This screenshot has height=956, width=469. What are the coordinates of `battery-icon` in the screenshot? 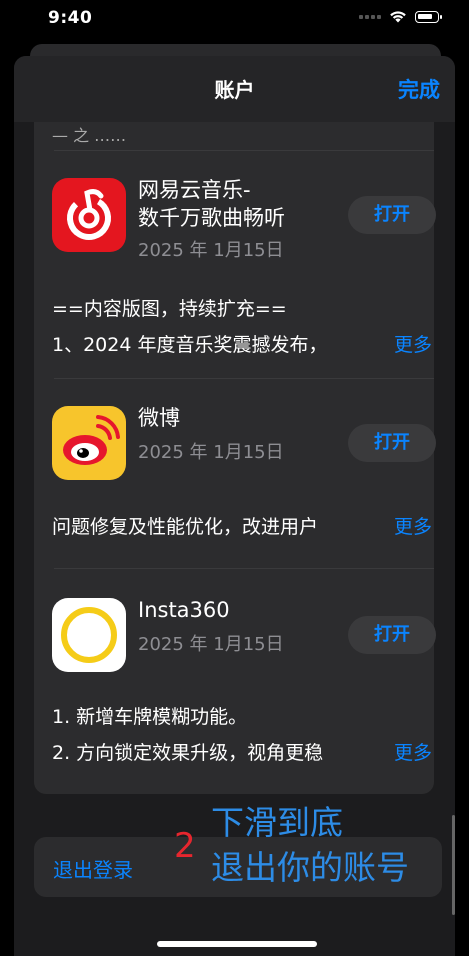 It's located at (428, 16).